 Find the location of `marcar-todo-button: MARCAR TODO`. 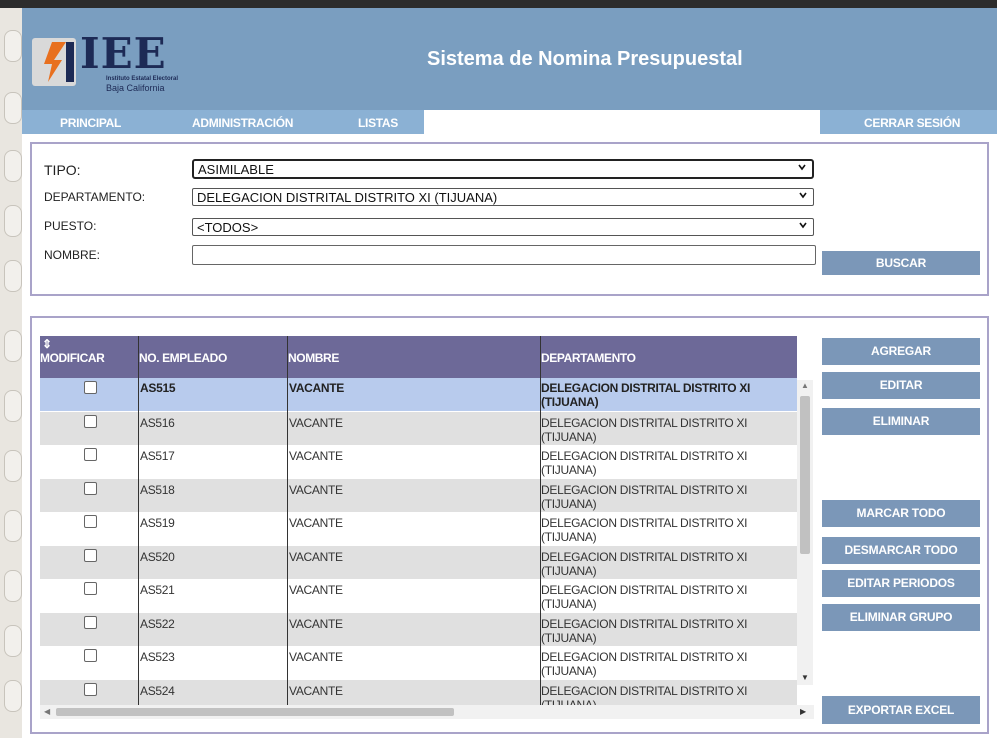

marcar-todo-button: MARCAR TODO is located at coordinates (901, 513).